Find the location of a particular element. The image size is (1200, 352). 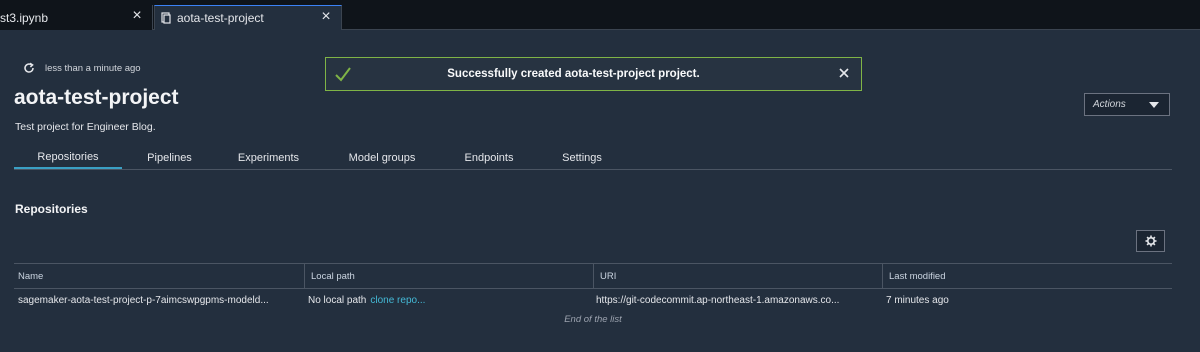

tab-notebook-label: st3.ipynb is located at coordinates (24, 17).